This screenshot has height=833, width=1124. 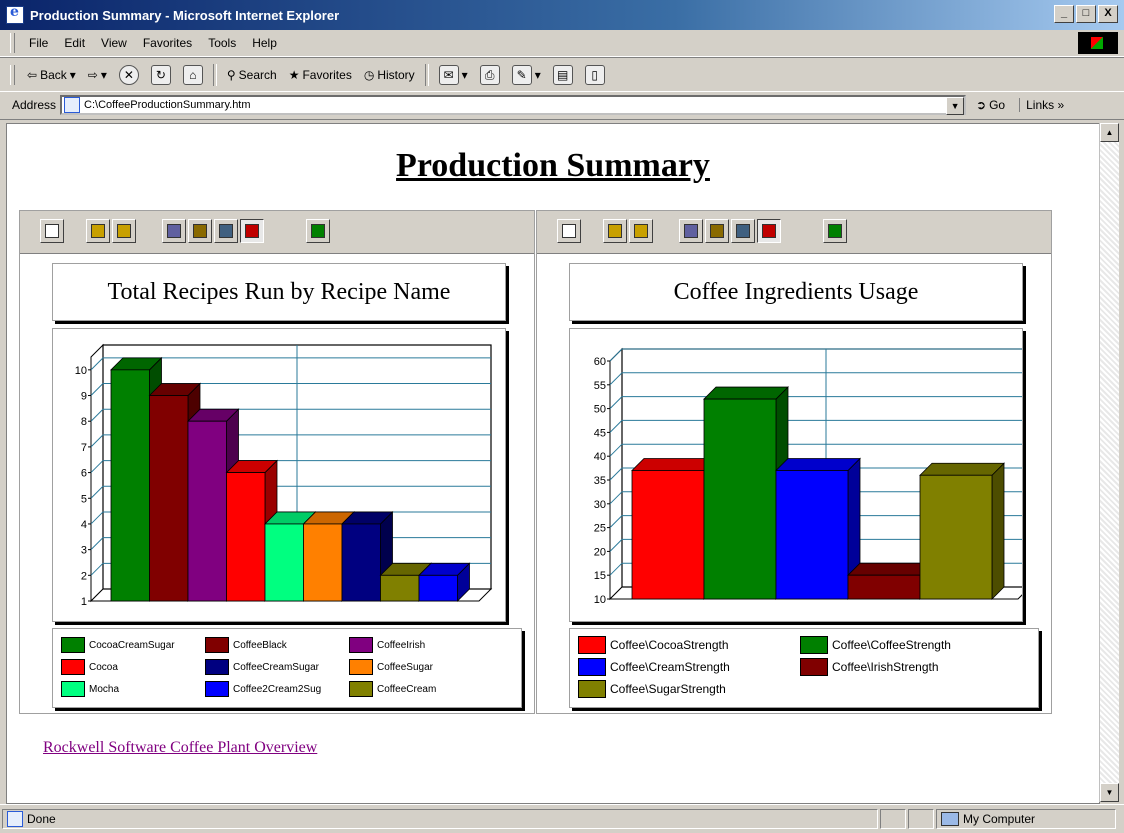 I want to click on menu-tools: Tools, so click(x=222, y=43).